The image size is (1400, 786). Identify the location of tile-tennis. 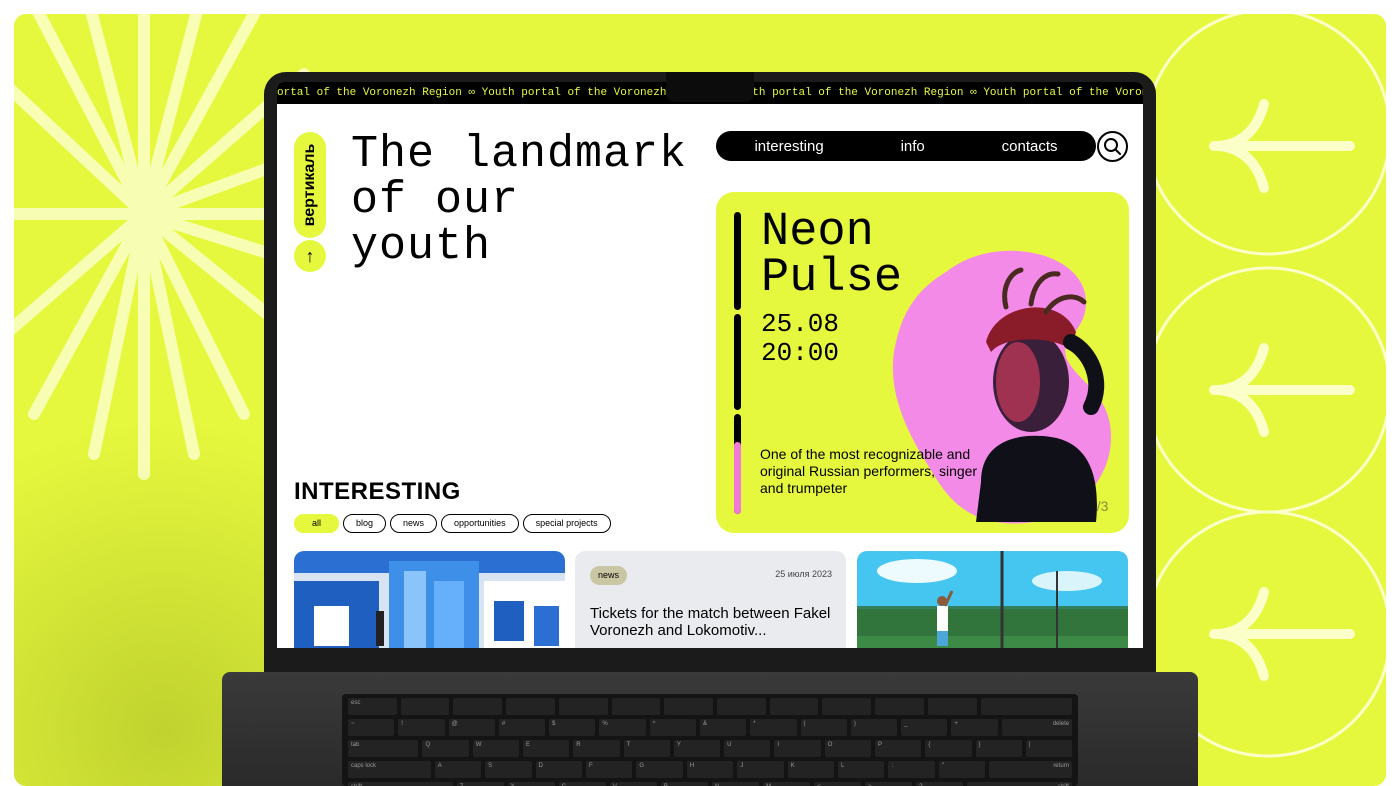
(992, 599).